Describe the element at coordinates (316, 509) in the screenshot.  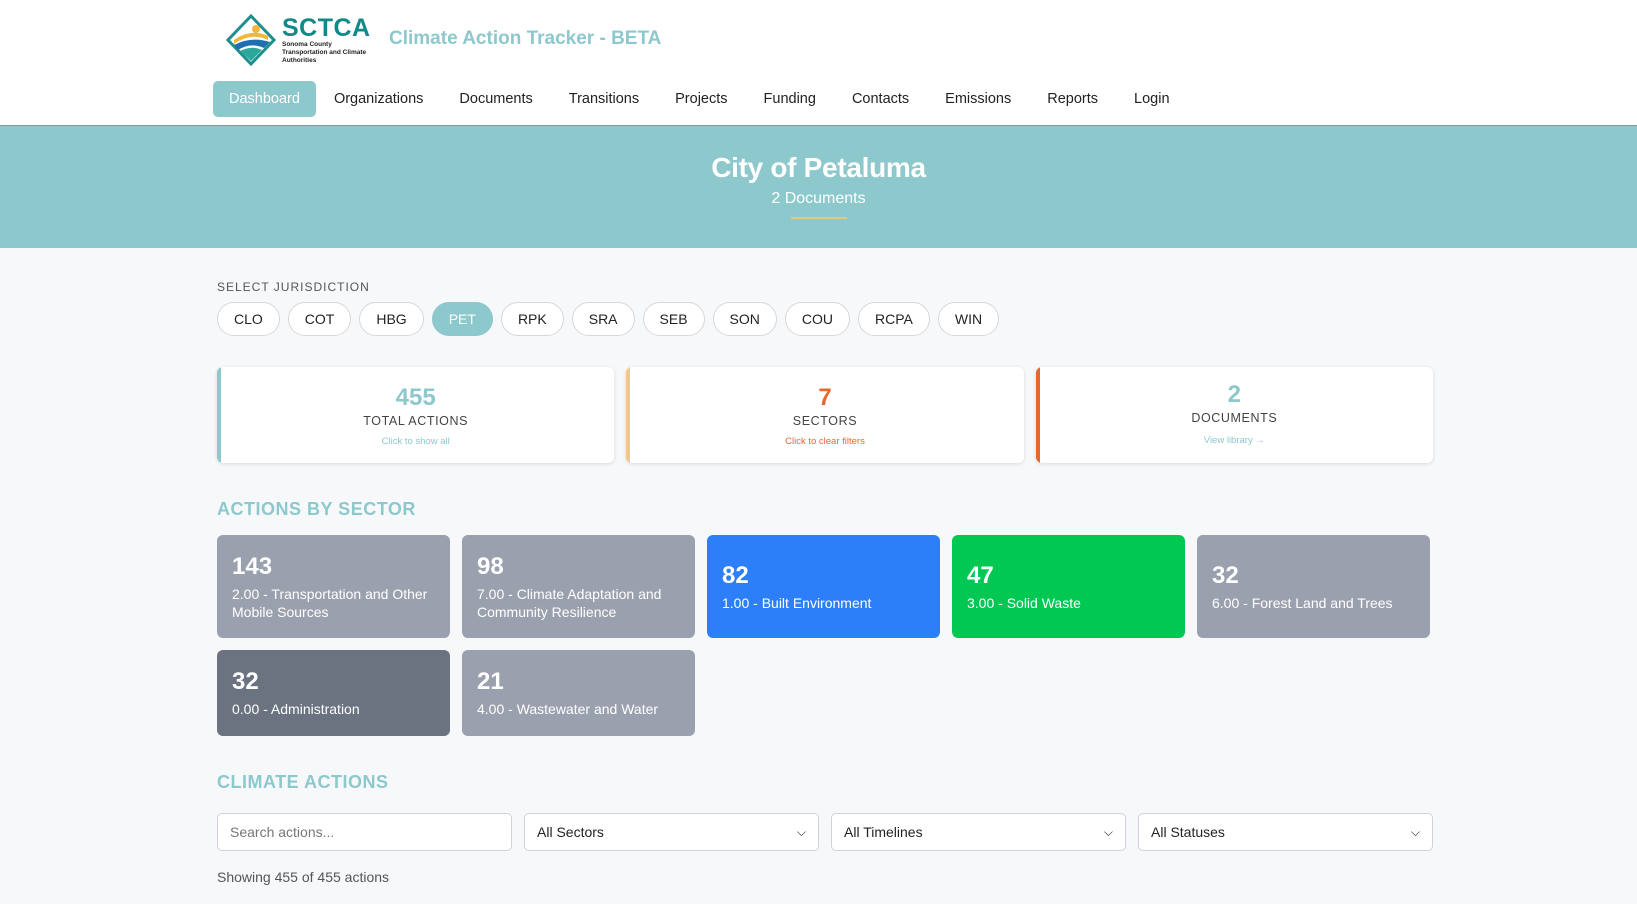
I see `sectors-heading: ACTIONS BY SECTOR` at that location.